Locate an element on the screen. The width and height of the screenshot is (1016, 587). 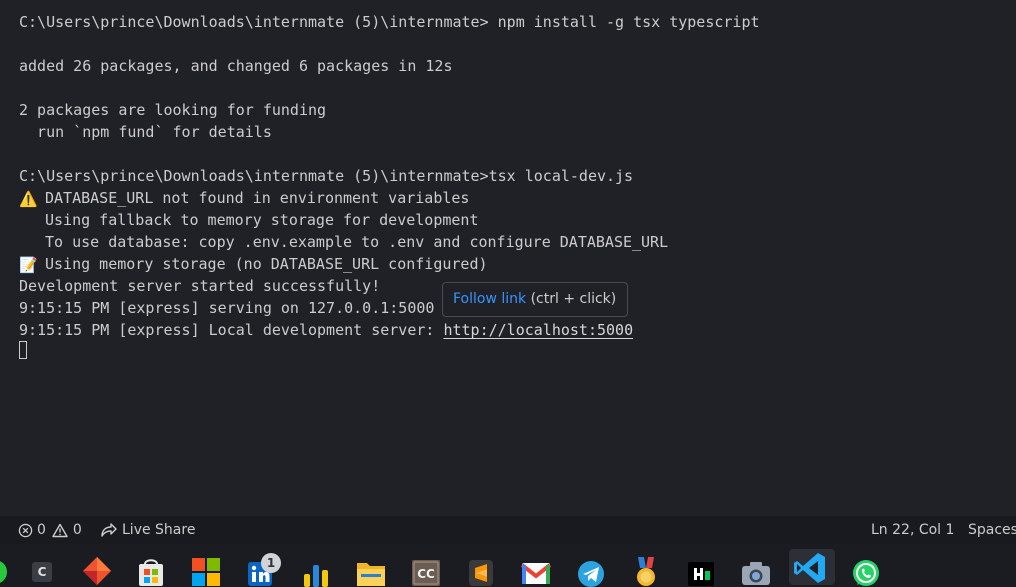
taskbar: C 1 CC is located at coordinates (508, 565).